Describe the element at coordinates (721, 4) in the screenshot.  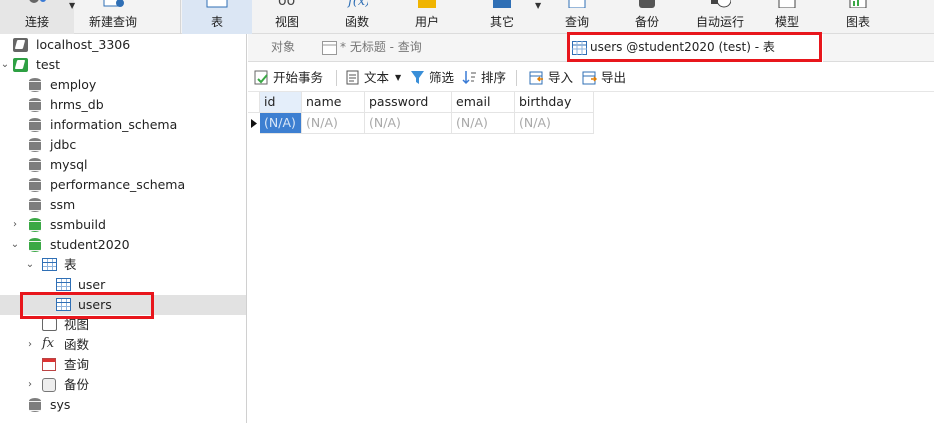
I see `automation-icon` at that location.